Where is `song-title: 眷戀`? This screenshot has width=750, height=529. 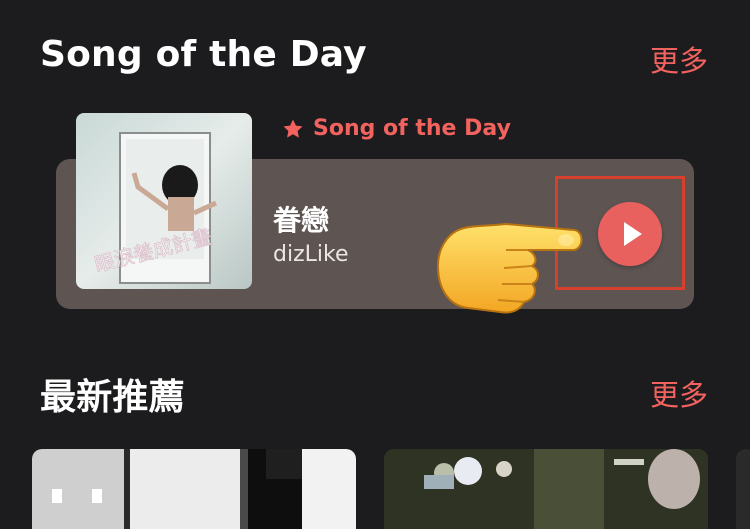
song-title: 眷戀 is located at coordinates (301, 220).